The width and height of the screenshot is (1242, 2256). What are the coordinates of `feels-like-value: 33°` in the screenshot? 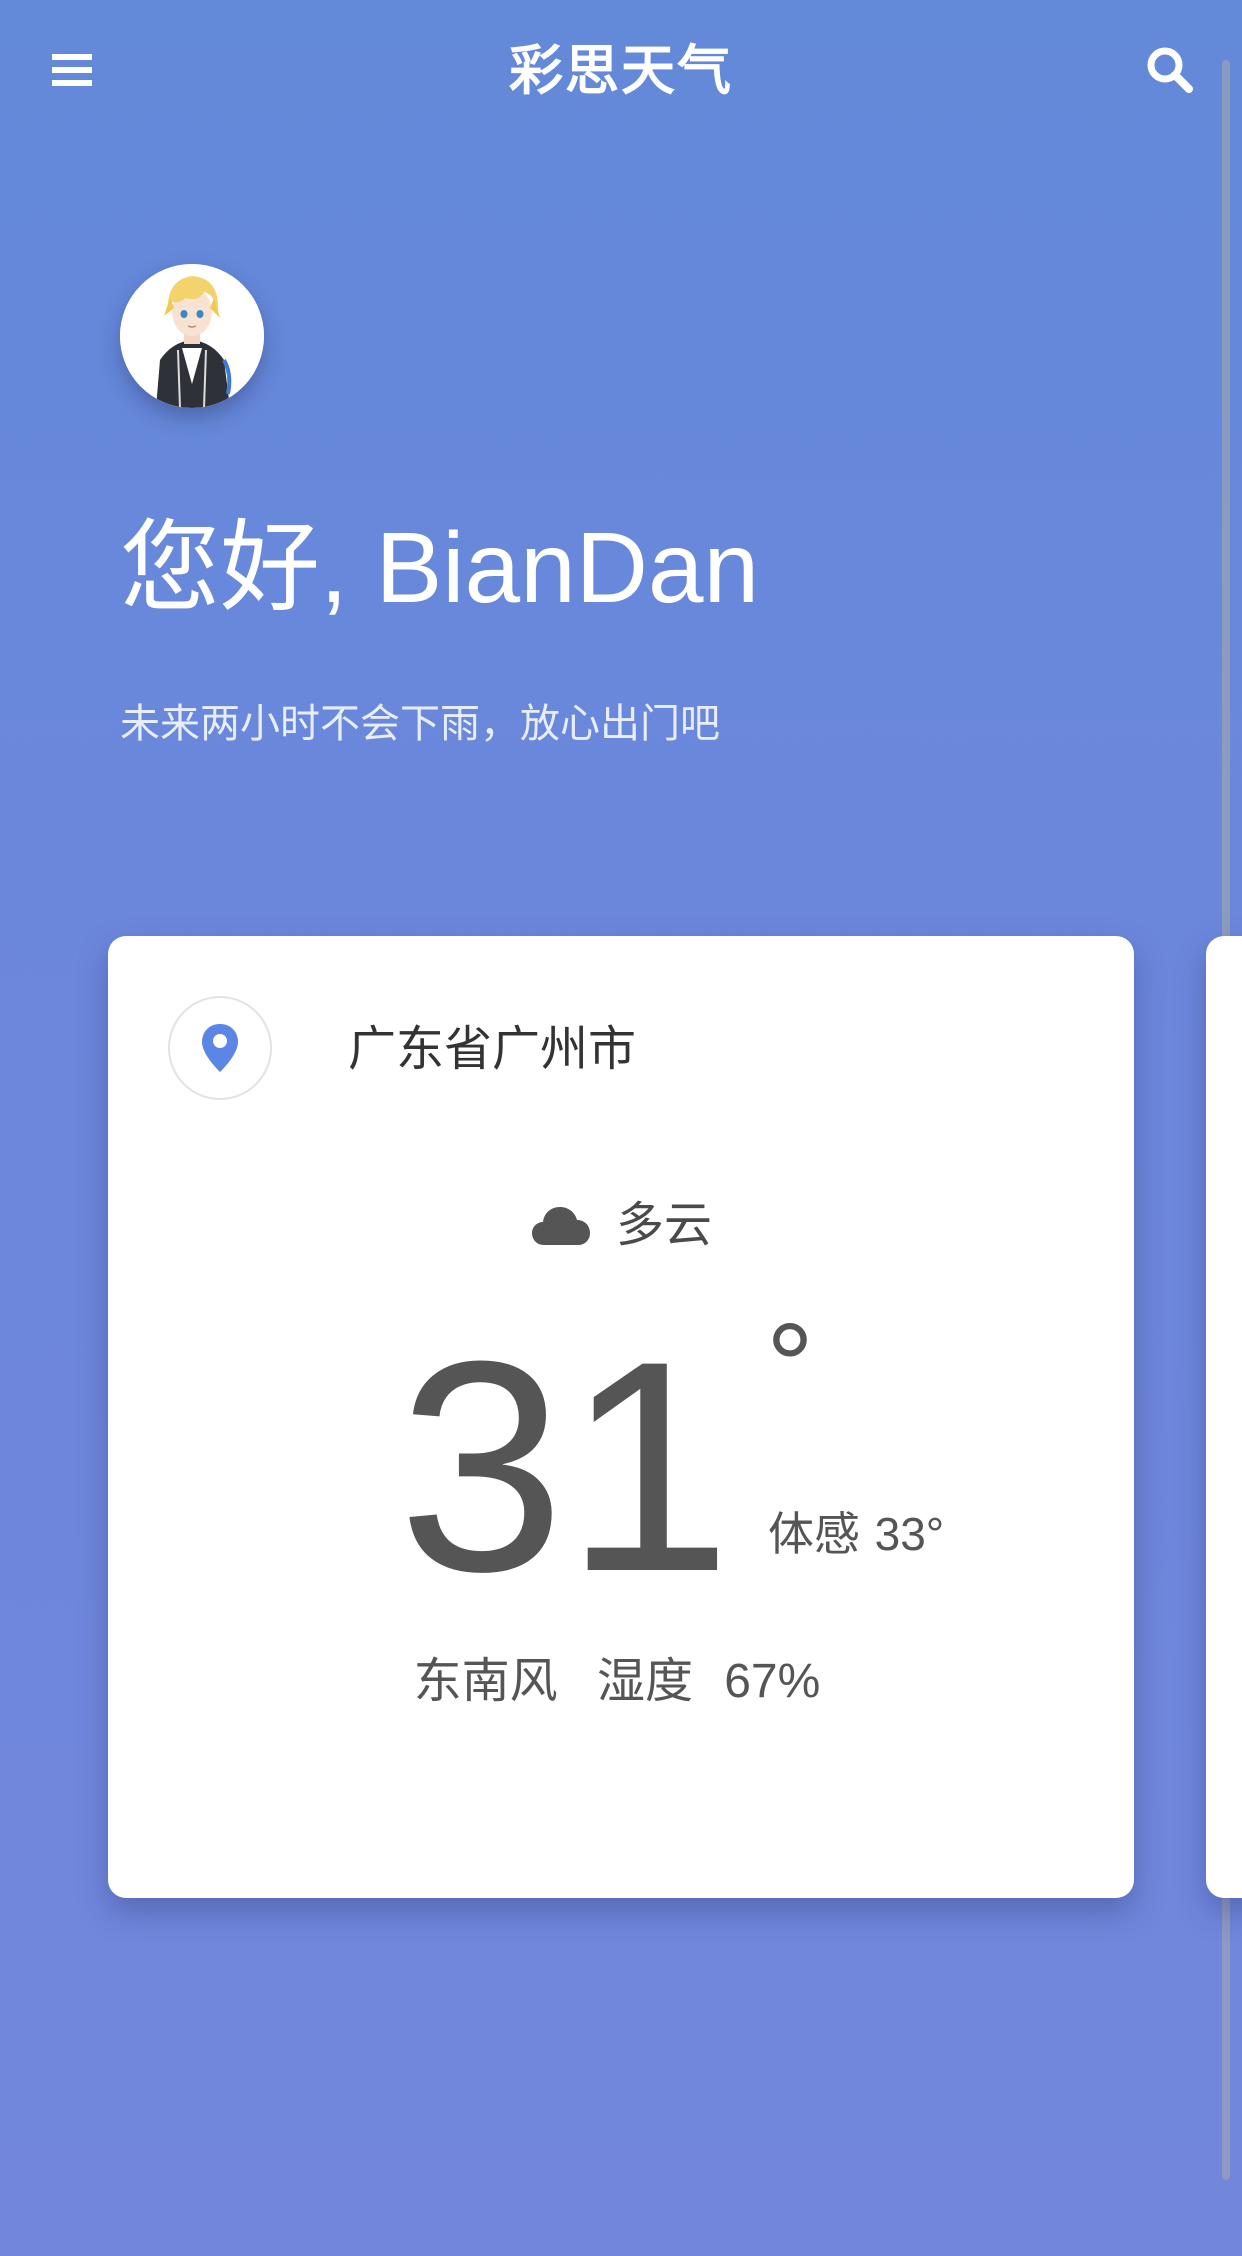 It's located at (909, 1534).